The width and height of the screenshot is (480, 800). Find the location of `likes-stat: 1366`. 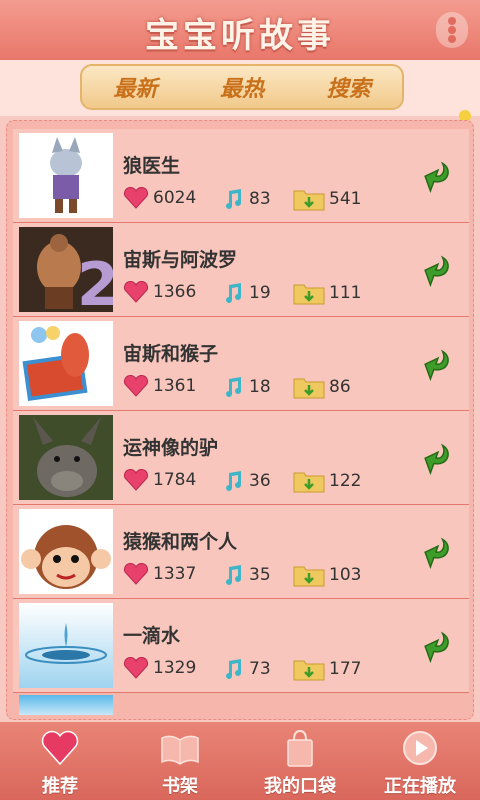

likes-stat: 1366 is located at coordinates (159, 292).